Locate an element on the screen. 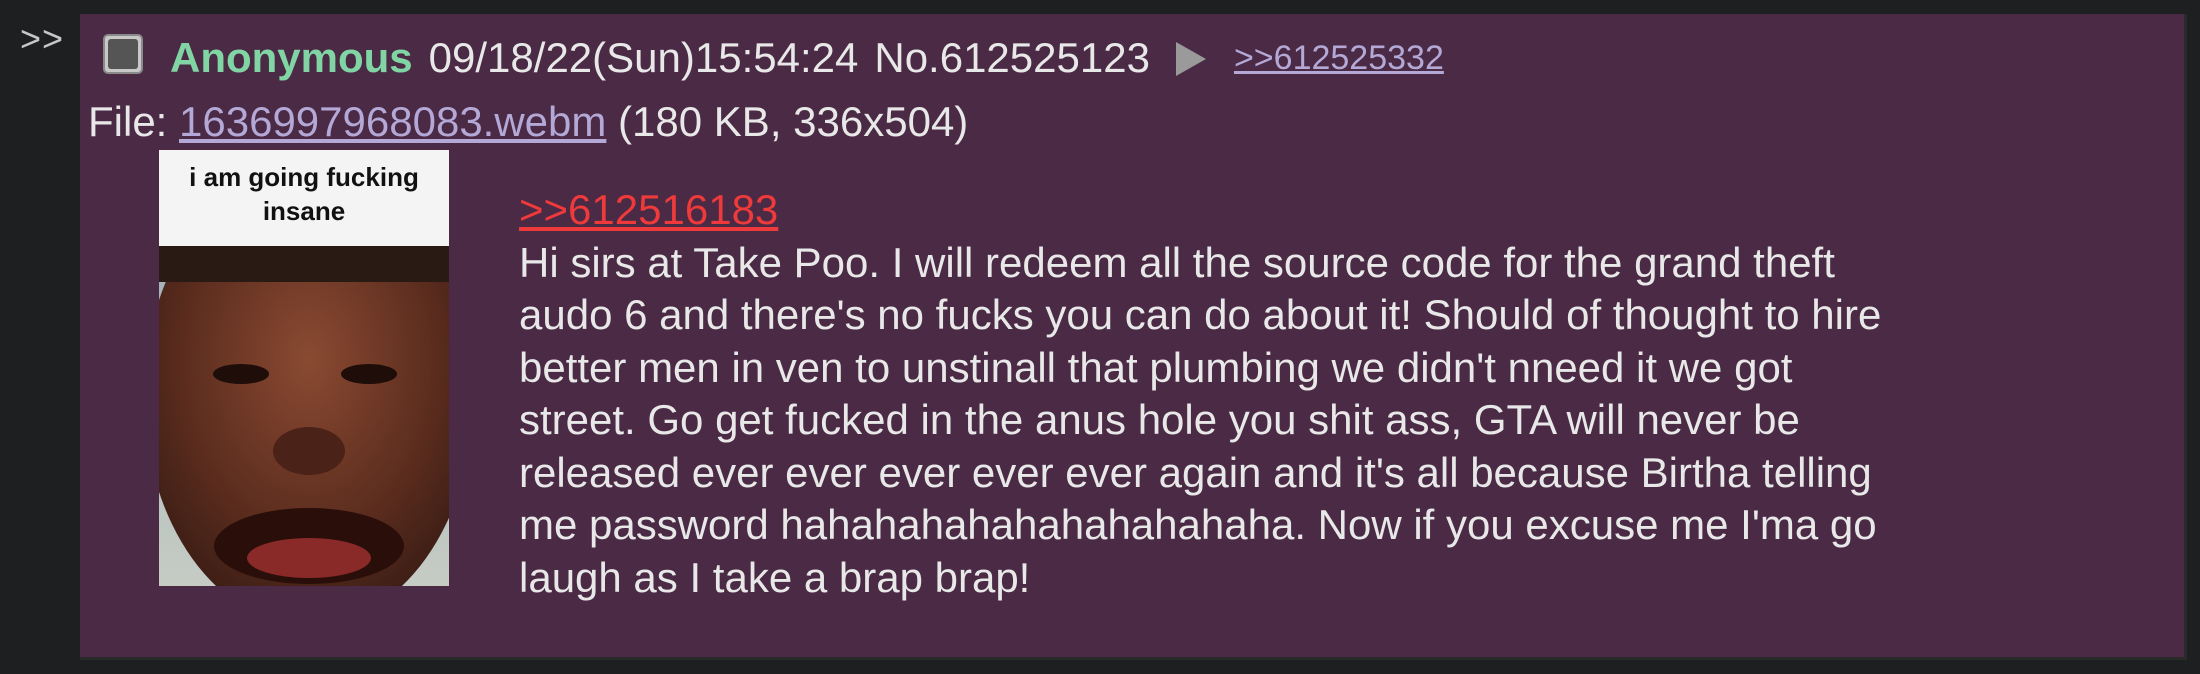 The image size is (2200, 674). face-image is located at coordinates (304, 416).